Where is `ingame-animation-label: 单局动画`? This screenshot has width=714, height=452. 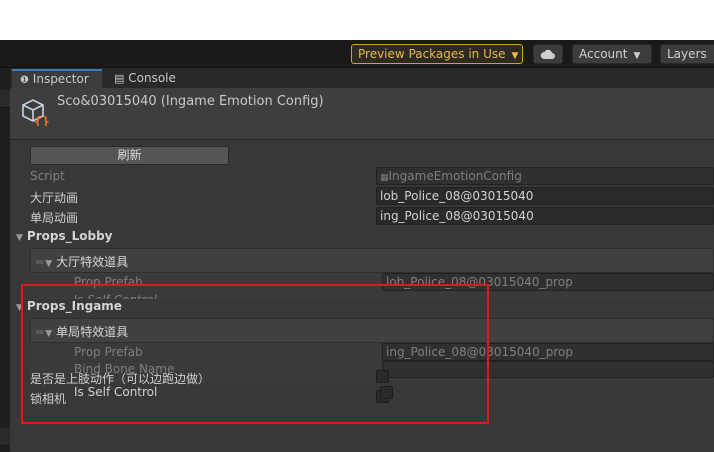 ingame-animation-label: 单局动画 is located at coordinates (54, 218).